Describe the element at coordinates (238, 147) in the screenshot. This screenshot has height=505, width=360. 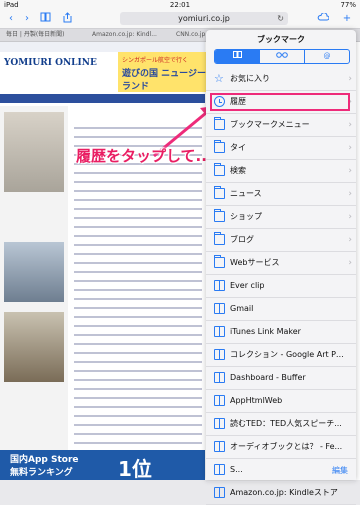
I see `bookmark-label: タイ` at that location.